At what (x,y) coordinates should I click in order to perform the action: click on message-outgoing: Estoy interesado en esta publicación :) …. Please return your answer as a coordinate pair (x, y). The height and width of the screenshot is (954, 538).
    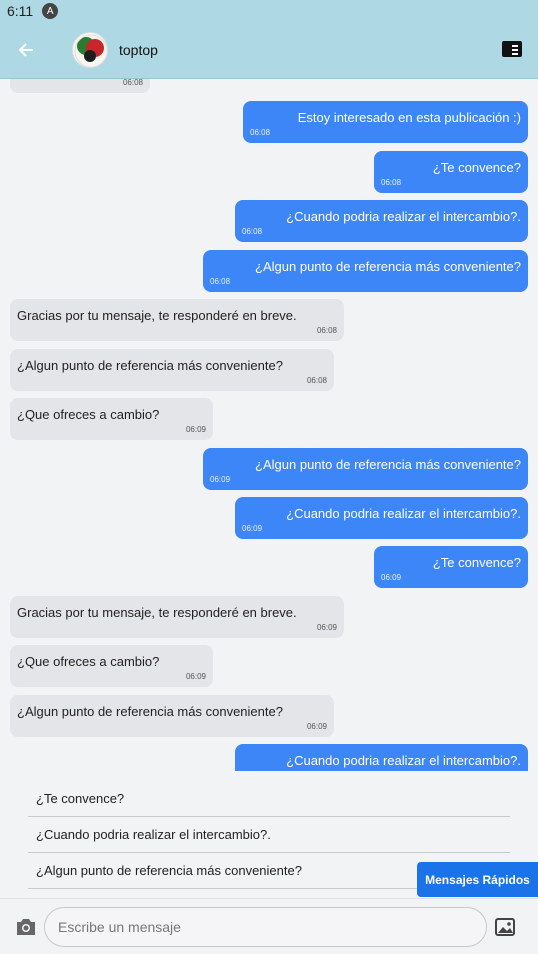
    Looking at the image, I should click on (385, 122).